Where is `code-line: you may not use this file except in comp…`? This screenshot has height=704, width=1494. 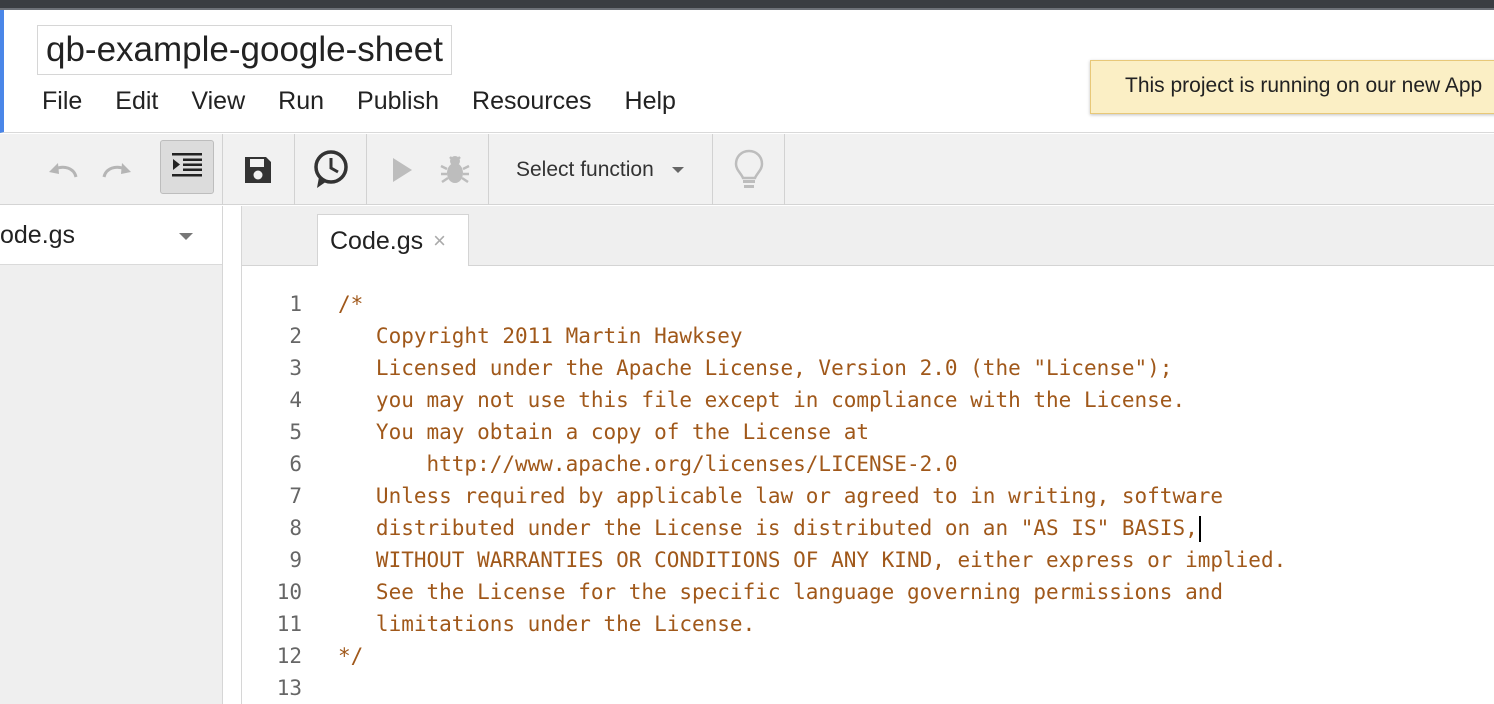
code-line: you may not use this file except in comp… is located at coordinates (762, 400).